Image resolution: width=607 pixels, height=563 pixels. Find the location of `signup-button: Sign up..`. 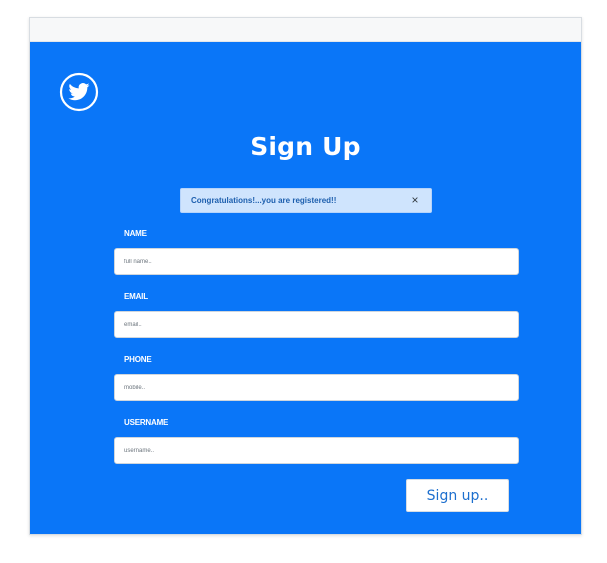

signup-button: Sign up.. is located at coordinates (457, 495).